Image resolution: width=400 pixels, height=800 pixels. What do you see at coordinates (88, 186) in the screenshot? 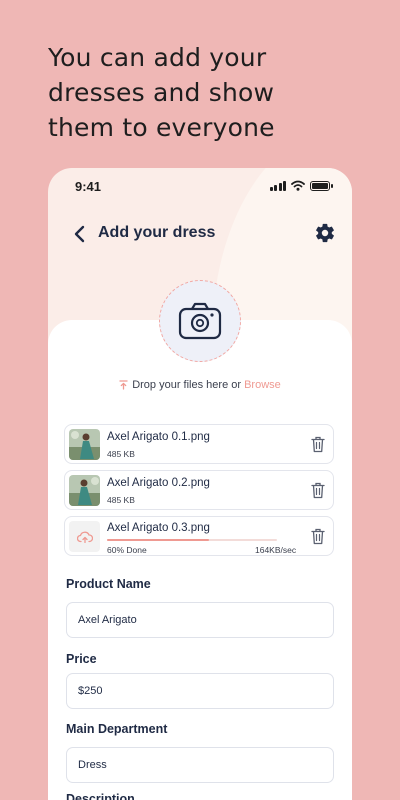
I see `status-time: 9:41` at bounding box center [88, 186].